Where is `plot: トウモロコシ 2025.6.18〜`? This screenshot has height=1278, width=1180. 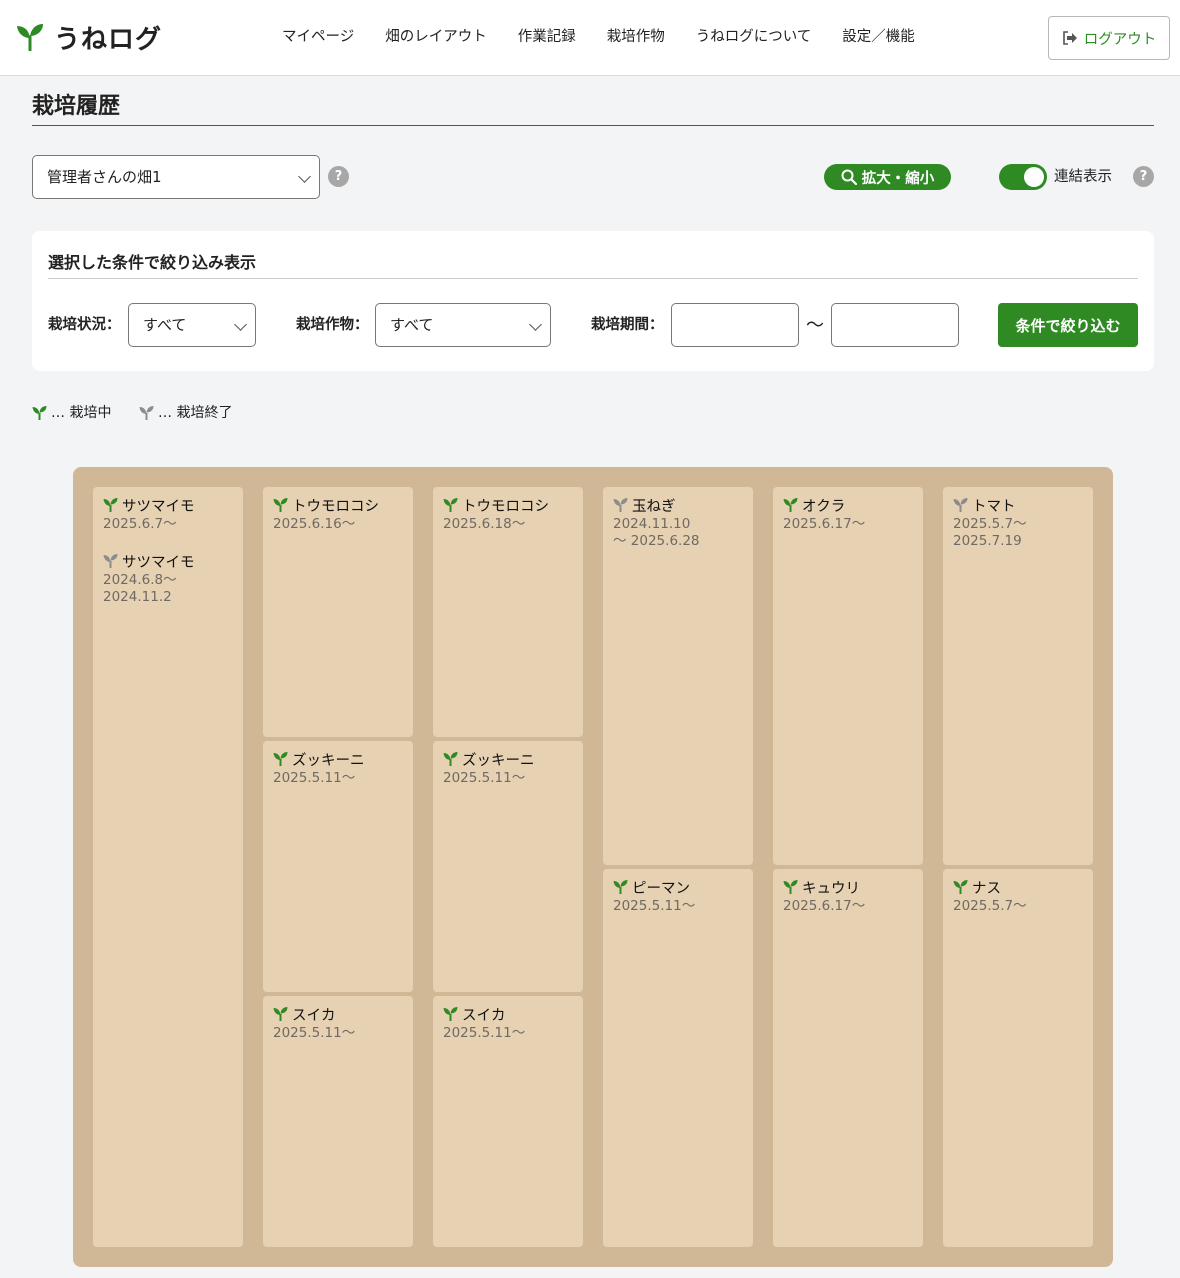 plot: トウモロコシ 2025.6.18〜 is located at coordinates (508, 612).